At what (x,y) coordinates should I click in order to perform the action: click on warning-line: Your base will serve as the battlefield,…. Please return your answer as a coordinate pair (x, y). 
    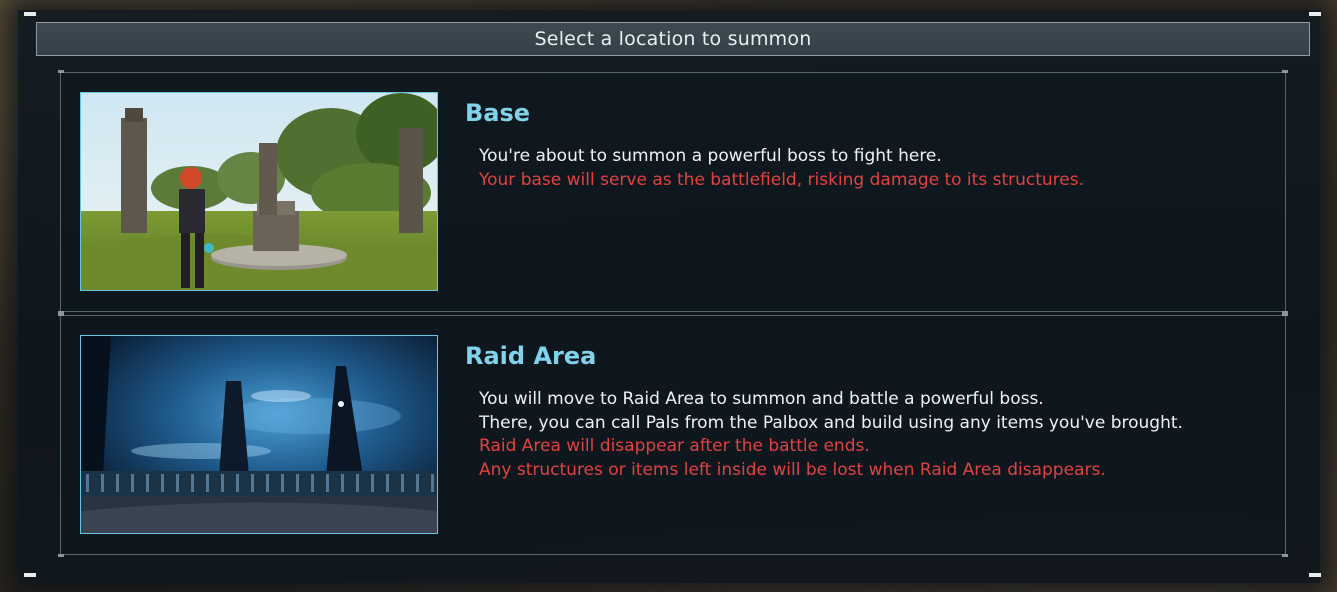
    Looking at the image, I should click on (781, 179).